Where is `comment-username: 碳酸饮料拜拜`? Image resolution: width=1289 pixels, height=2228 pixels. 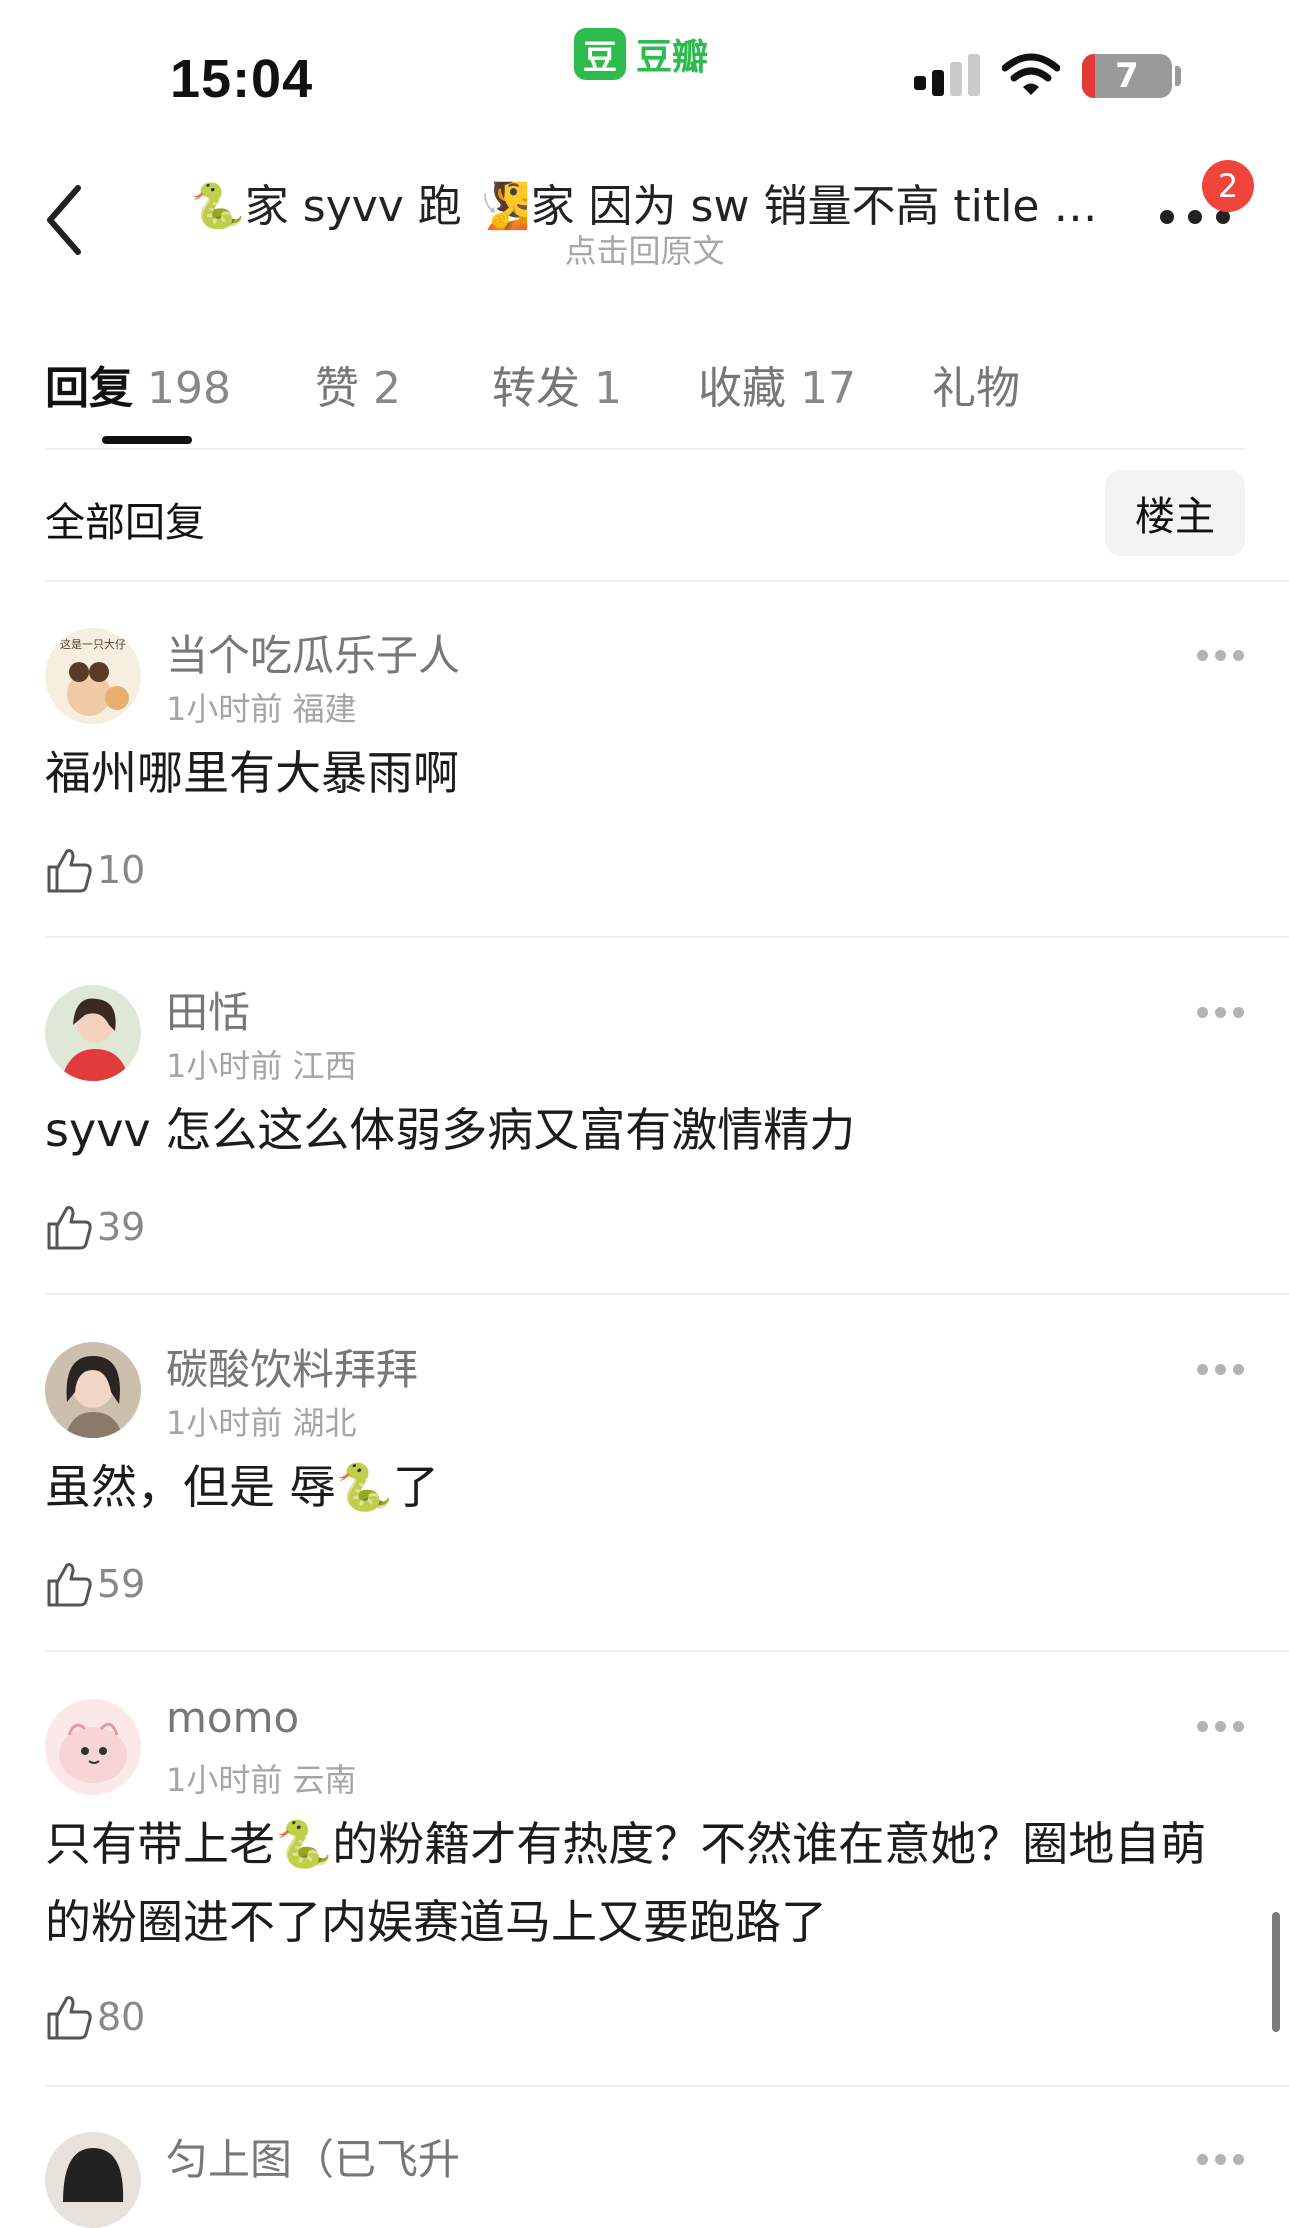
comment-username: 碳酸饮料拜拜 is located at coordinates (292, 1366).